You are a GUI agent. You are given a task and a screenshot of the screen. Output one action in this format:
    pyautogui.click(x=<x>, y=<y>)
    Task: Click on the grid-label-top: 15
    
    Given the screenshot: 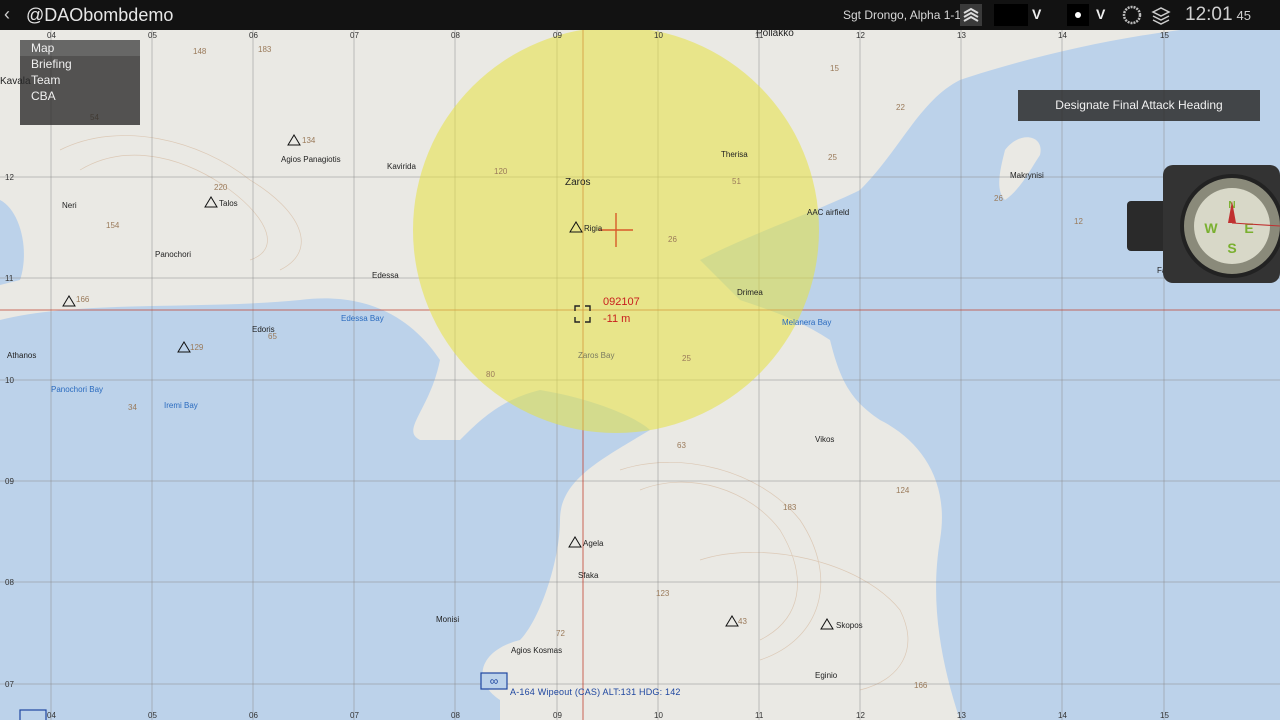 What is the action you would take?
    pyautogui.click(x=1164, y=35)
    